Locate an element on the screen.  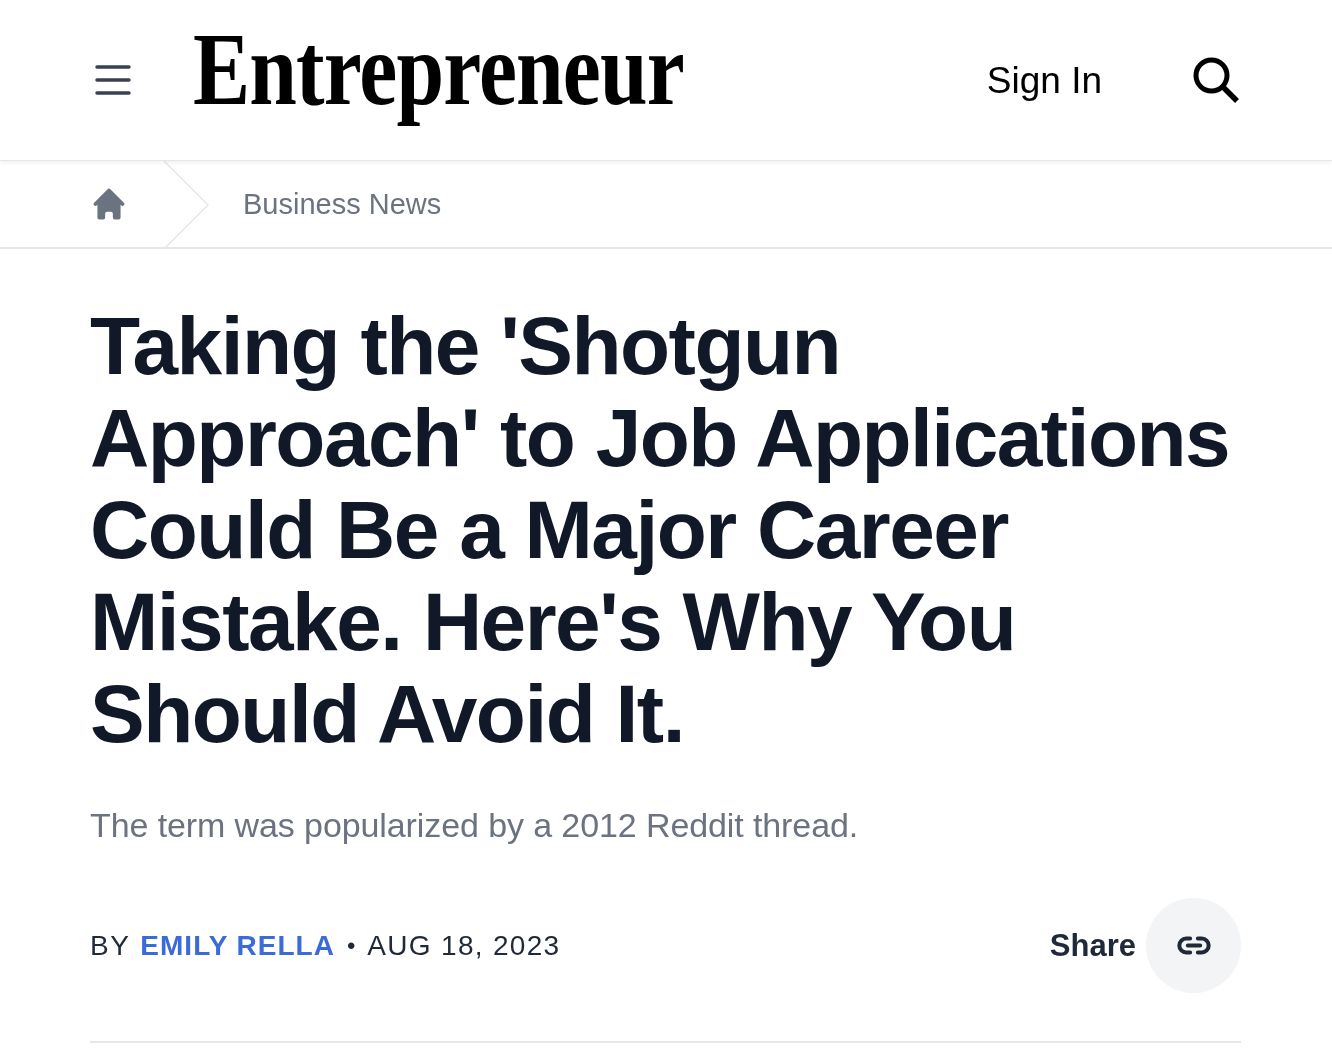
home-link is located at coordinates (109, 204).